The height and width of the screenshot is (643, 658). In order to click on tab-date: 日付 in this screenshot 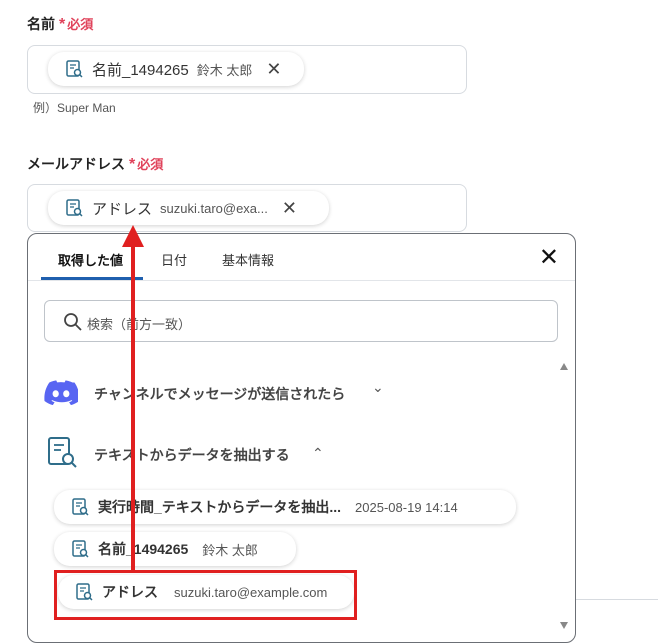, I will do `click(174, 259)`.